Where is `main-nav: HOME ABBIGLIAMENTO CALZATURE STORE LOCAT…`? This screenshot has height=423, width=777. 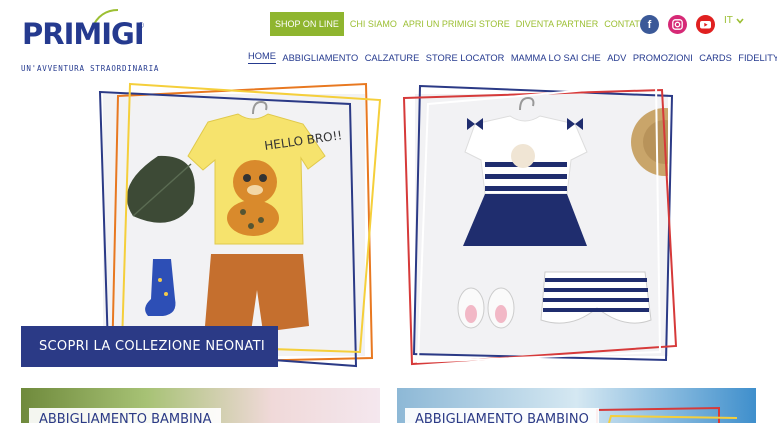 main-nav: HOME ABBIGLIAMENTO CALZATURE STORE LOCAT… is located at coordinates (512, 57).